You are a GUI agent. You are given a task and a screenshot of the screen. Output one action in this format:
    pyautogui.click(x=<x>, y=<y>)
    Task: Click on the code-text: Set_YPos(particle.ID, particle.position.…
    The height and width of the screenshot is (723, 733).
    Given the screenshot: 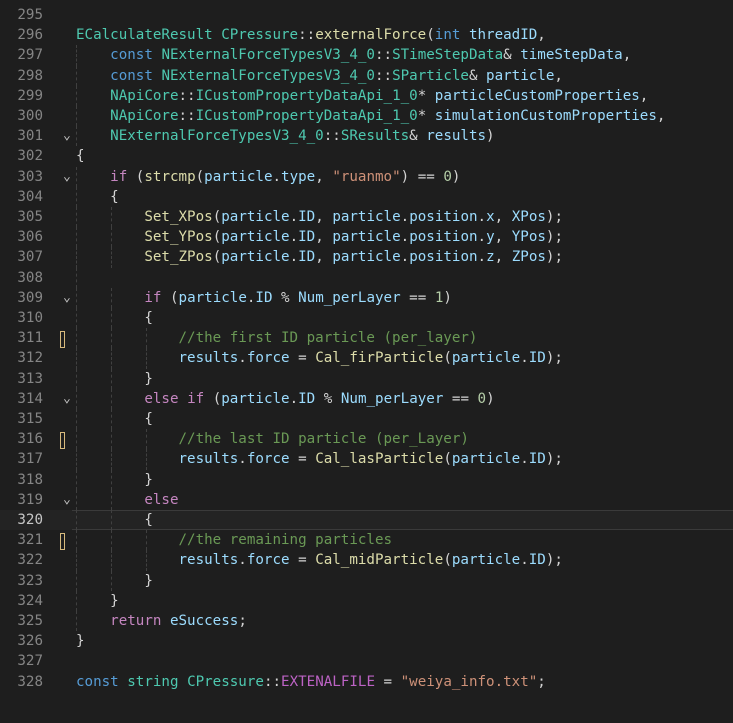 What is the action you would take?
    pyautogui.click(x=319, y=237)
    